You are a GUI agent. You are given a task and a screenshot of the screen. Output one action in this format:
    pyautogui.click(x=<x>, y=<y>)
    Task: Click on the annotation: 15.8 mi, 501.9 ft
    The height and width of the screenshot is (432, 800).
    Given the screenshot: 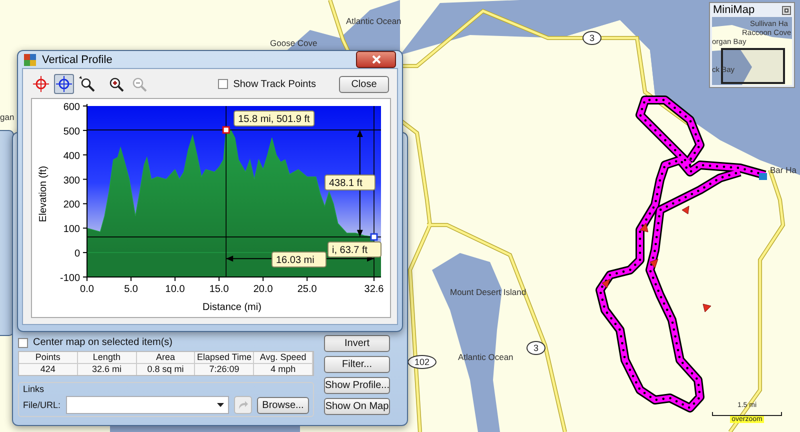 What is the action you would take?
    pyautogui.click(x=274, y=119)
    